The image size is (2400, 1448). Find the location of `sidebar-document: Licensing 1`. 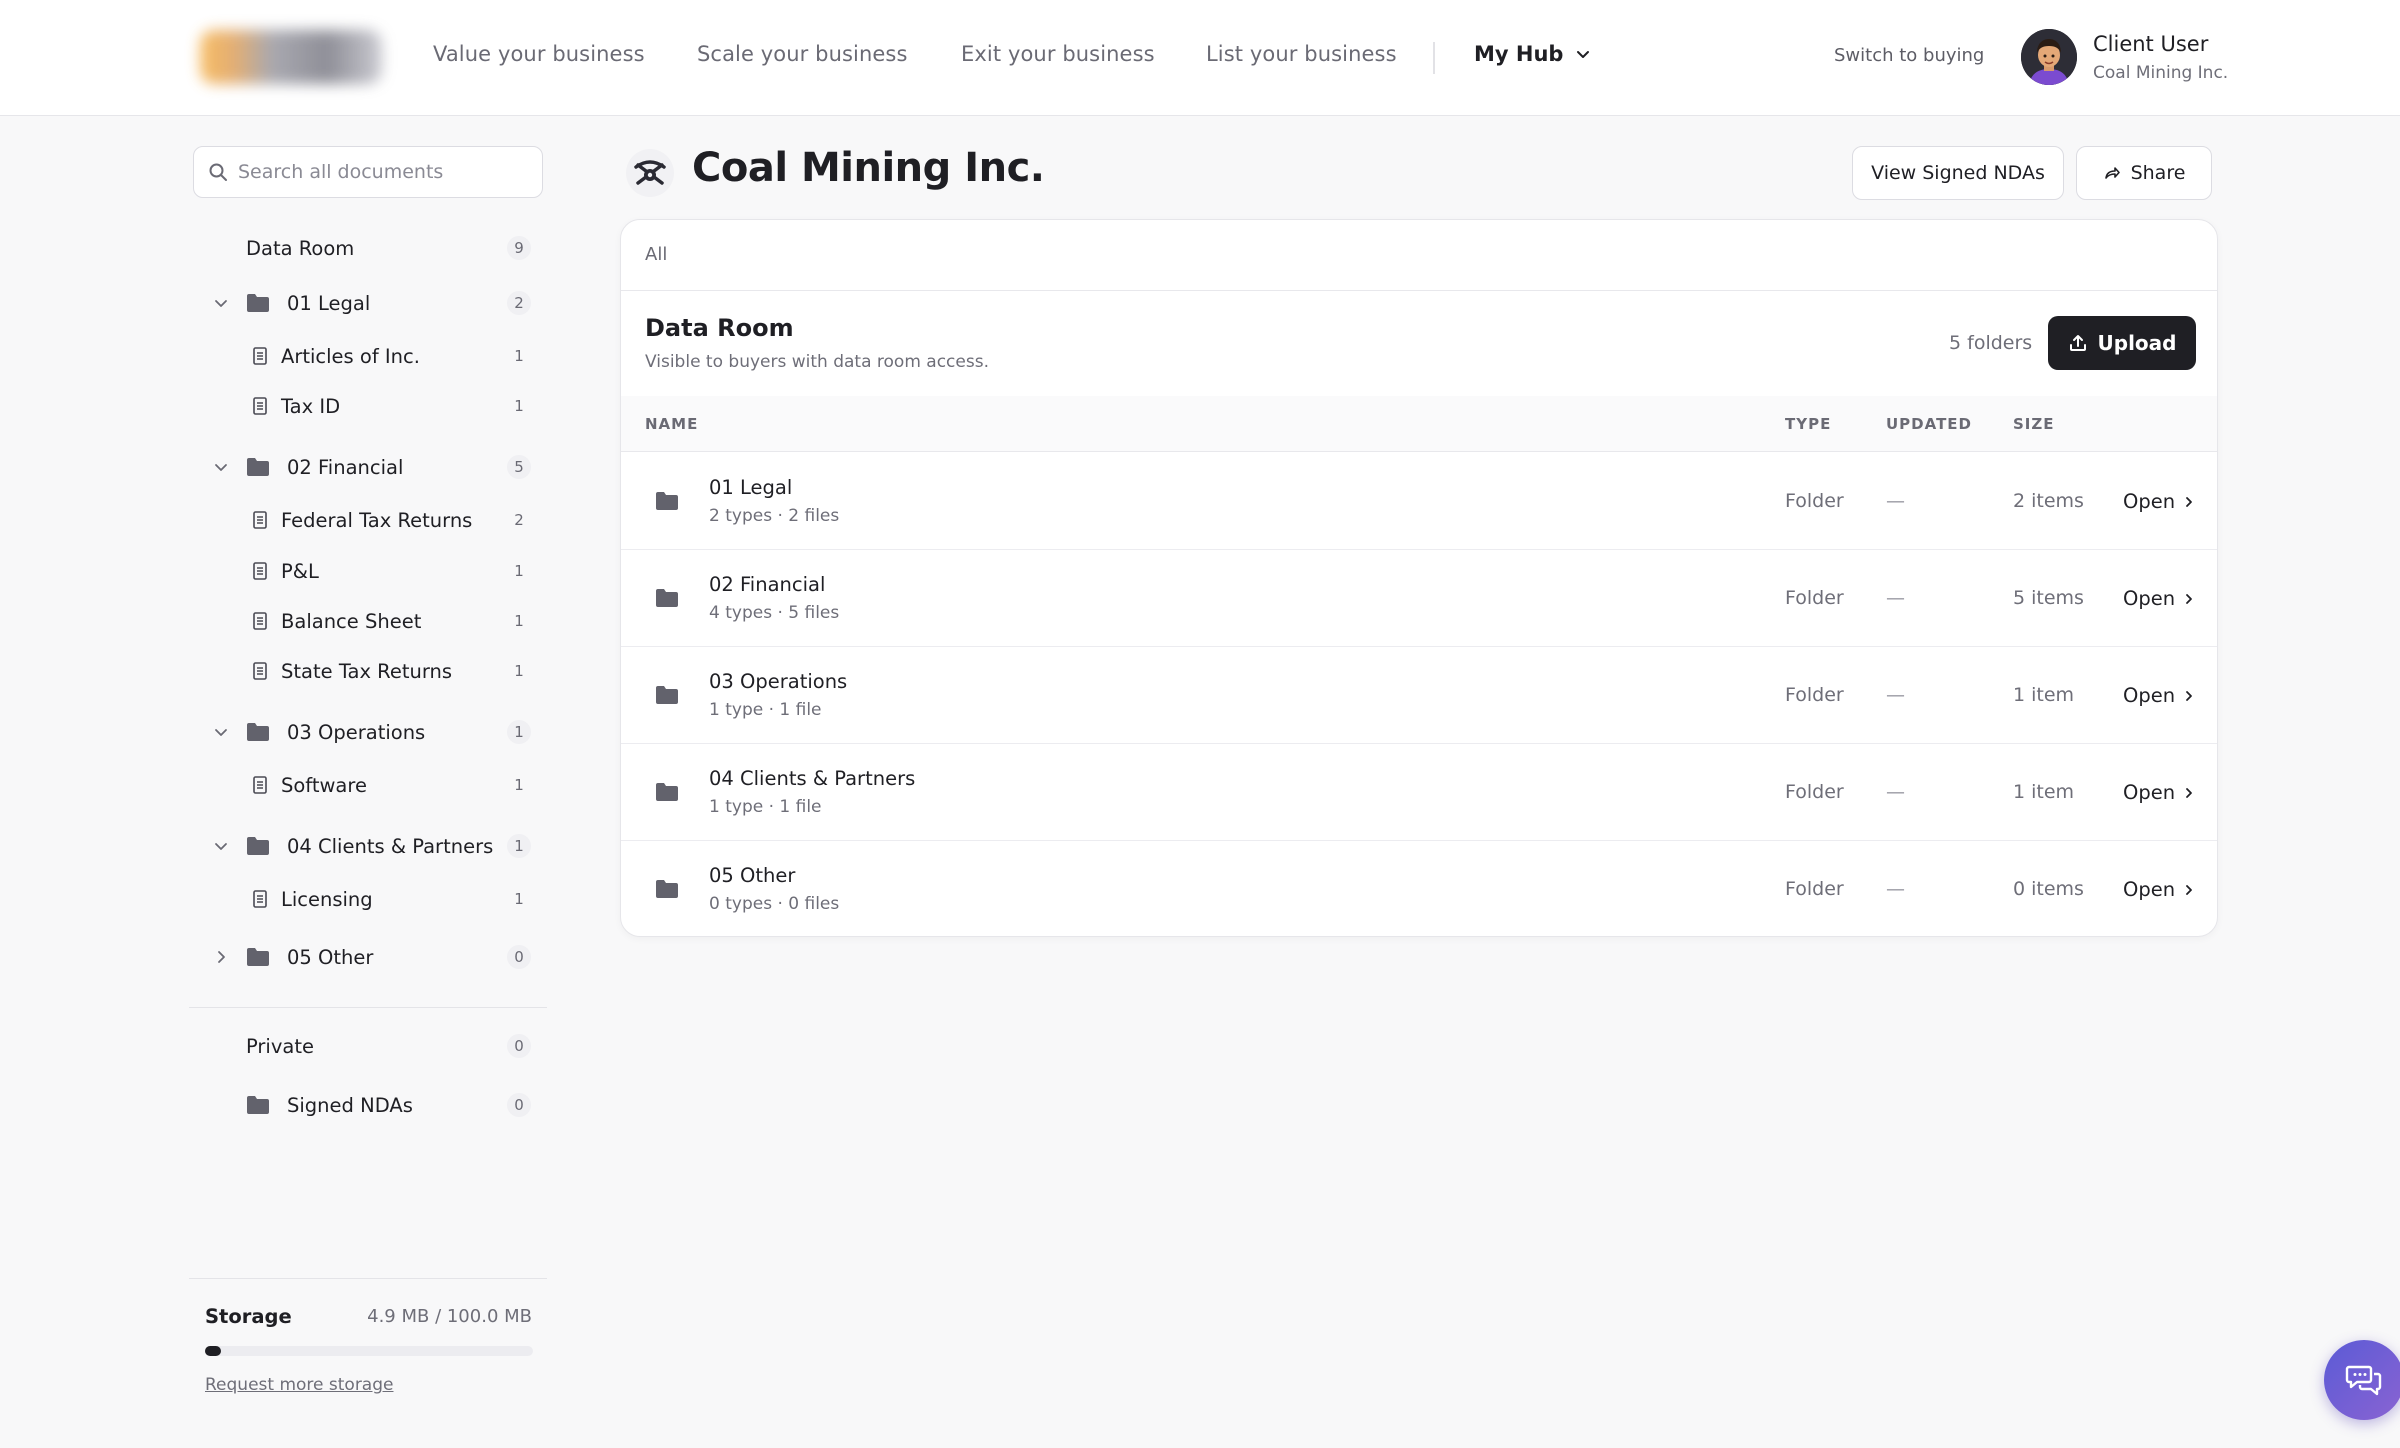

sidebar-document: Licensing 1 is located at coordinates (368, 899).